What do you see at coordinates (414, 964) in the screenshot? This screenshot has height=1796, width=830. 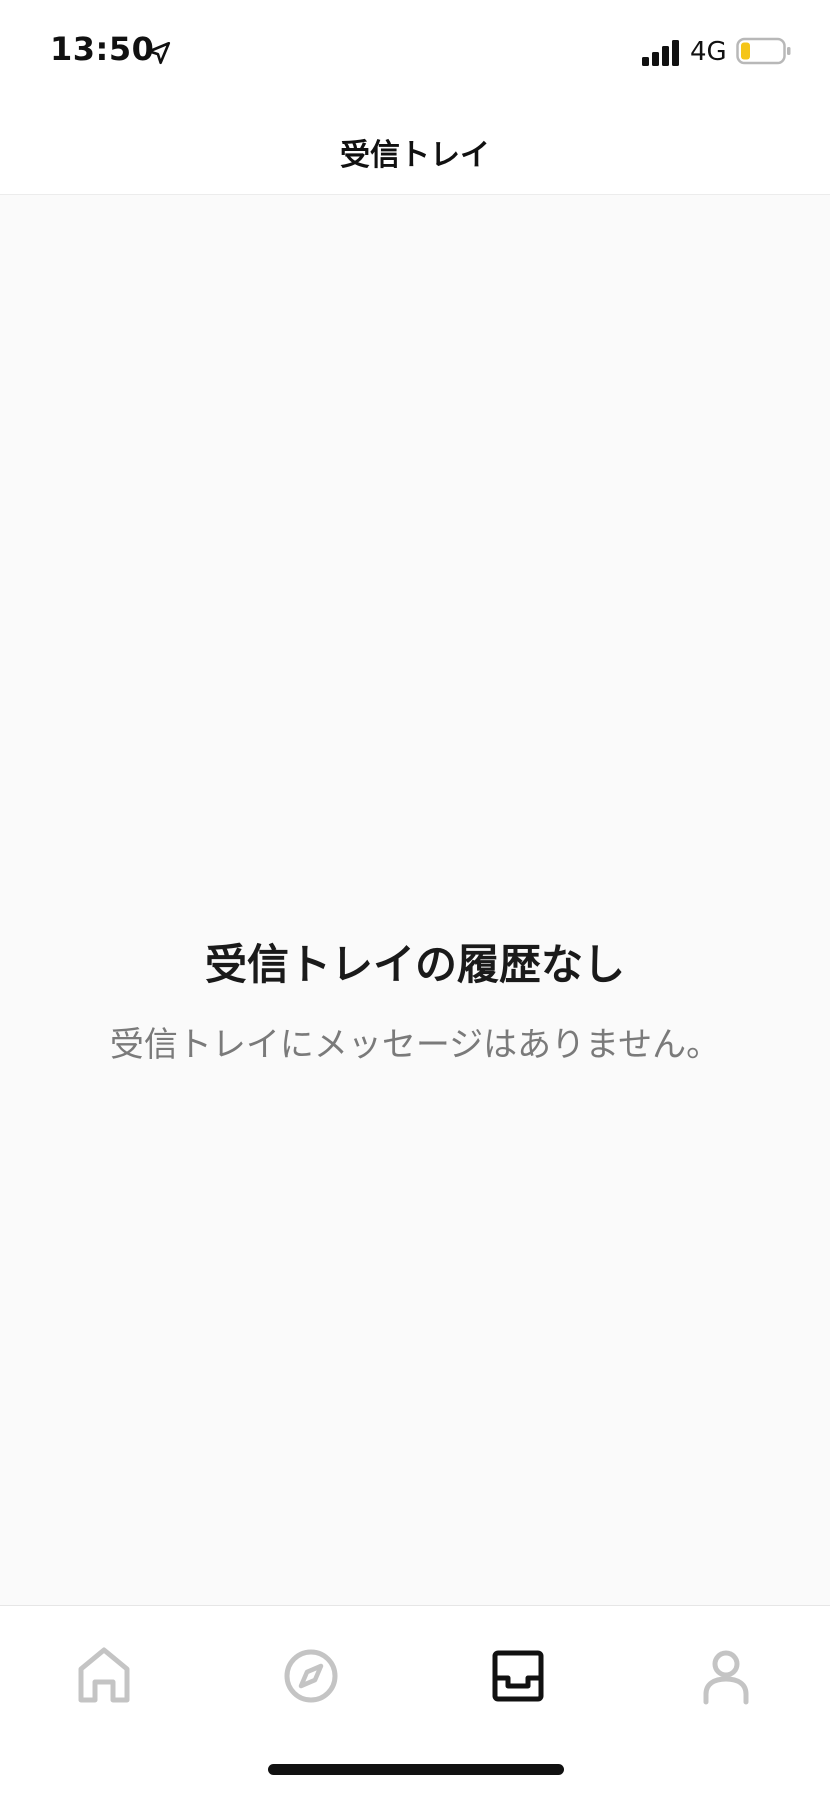 I see `empty-state-title: 受信トレイの履歴なし` at bounding box center [414, 964].